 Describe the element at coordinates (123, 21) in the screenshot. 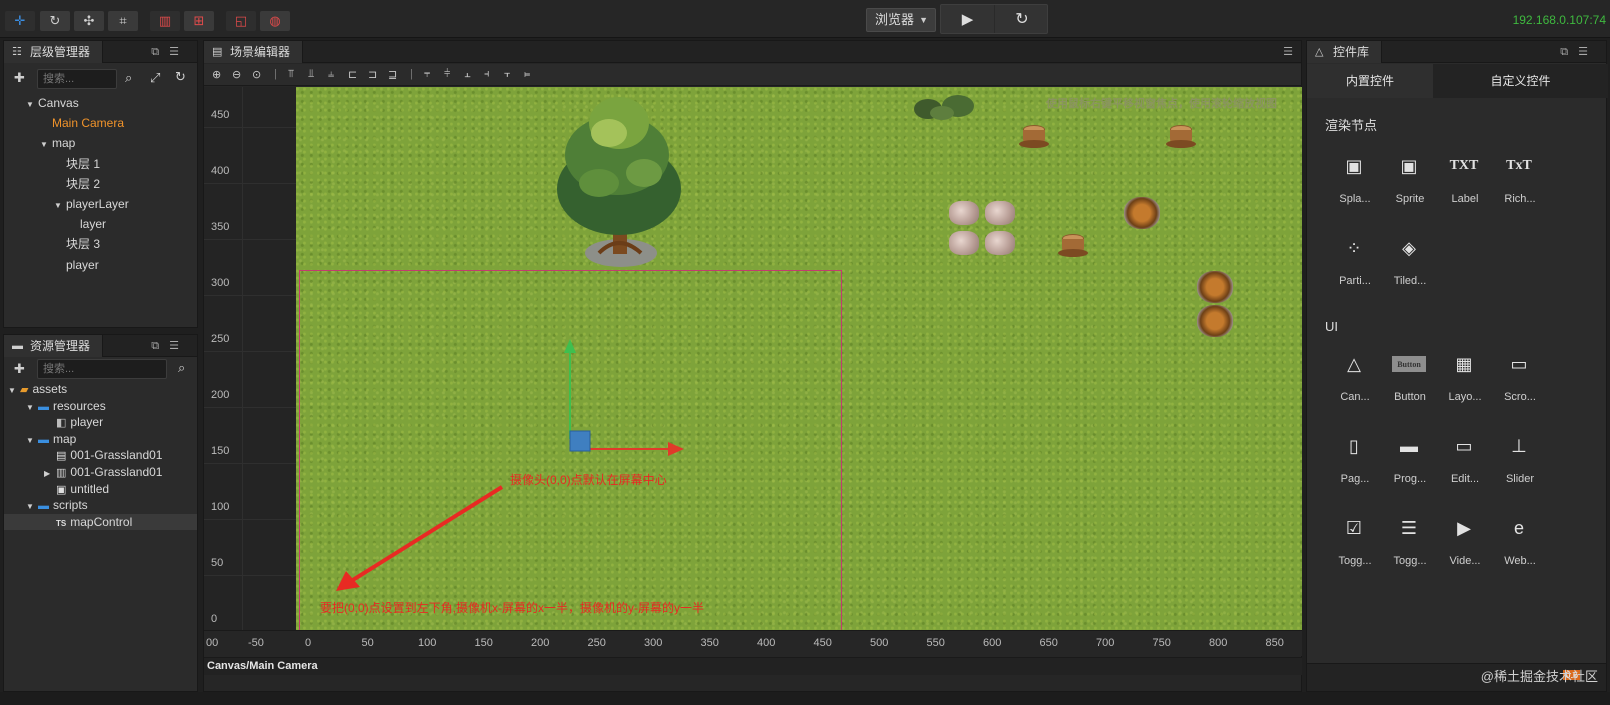

I see `rect-tool-icon: ⌗` at that location.